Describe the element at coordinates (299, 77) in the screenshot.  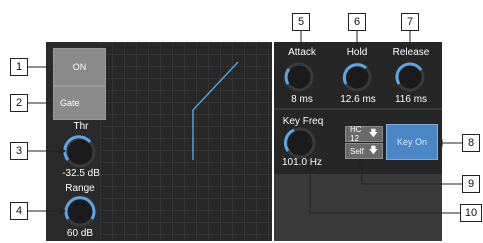
I see `attack-knob` at that location.